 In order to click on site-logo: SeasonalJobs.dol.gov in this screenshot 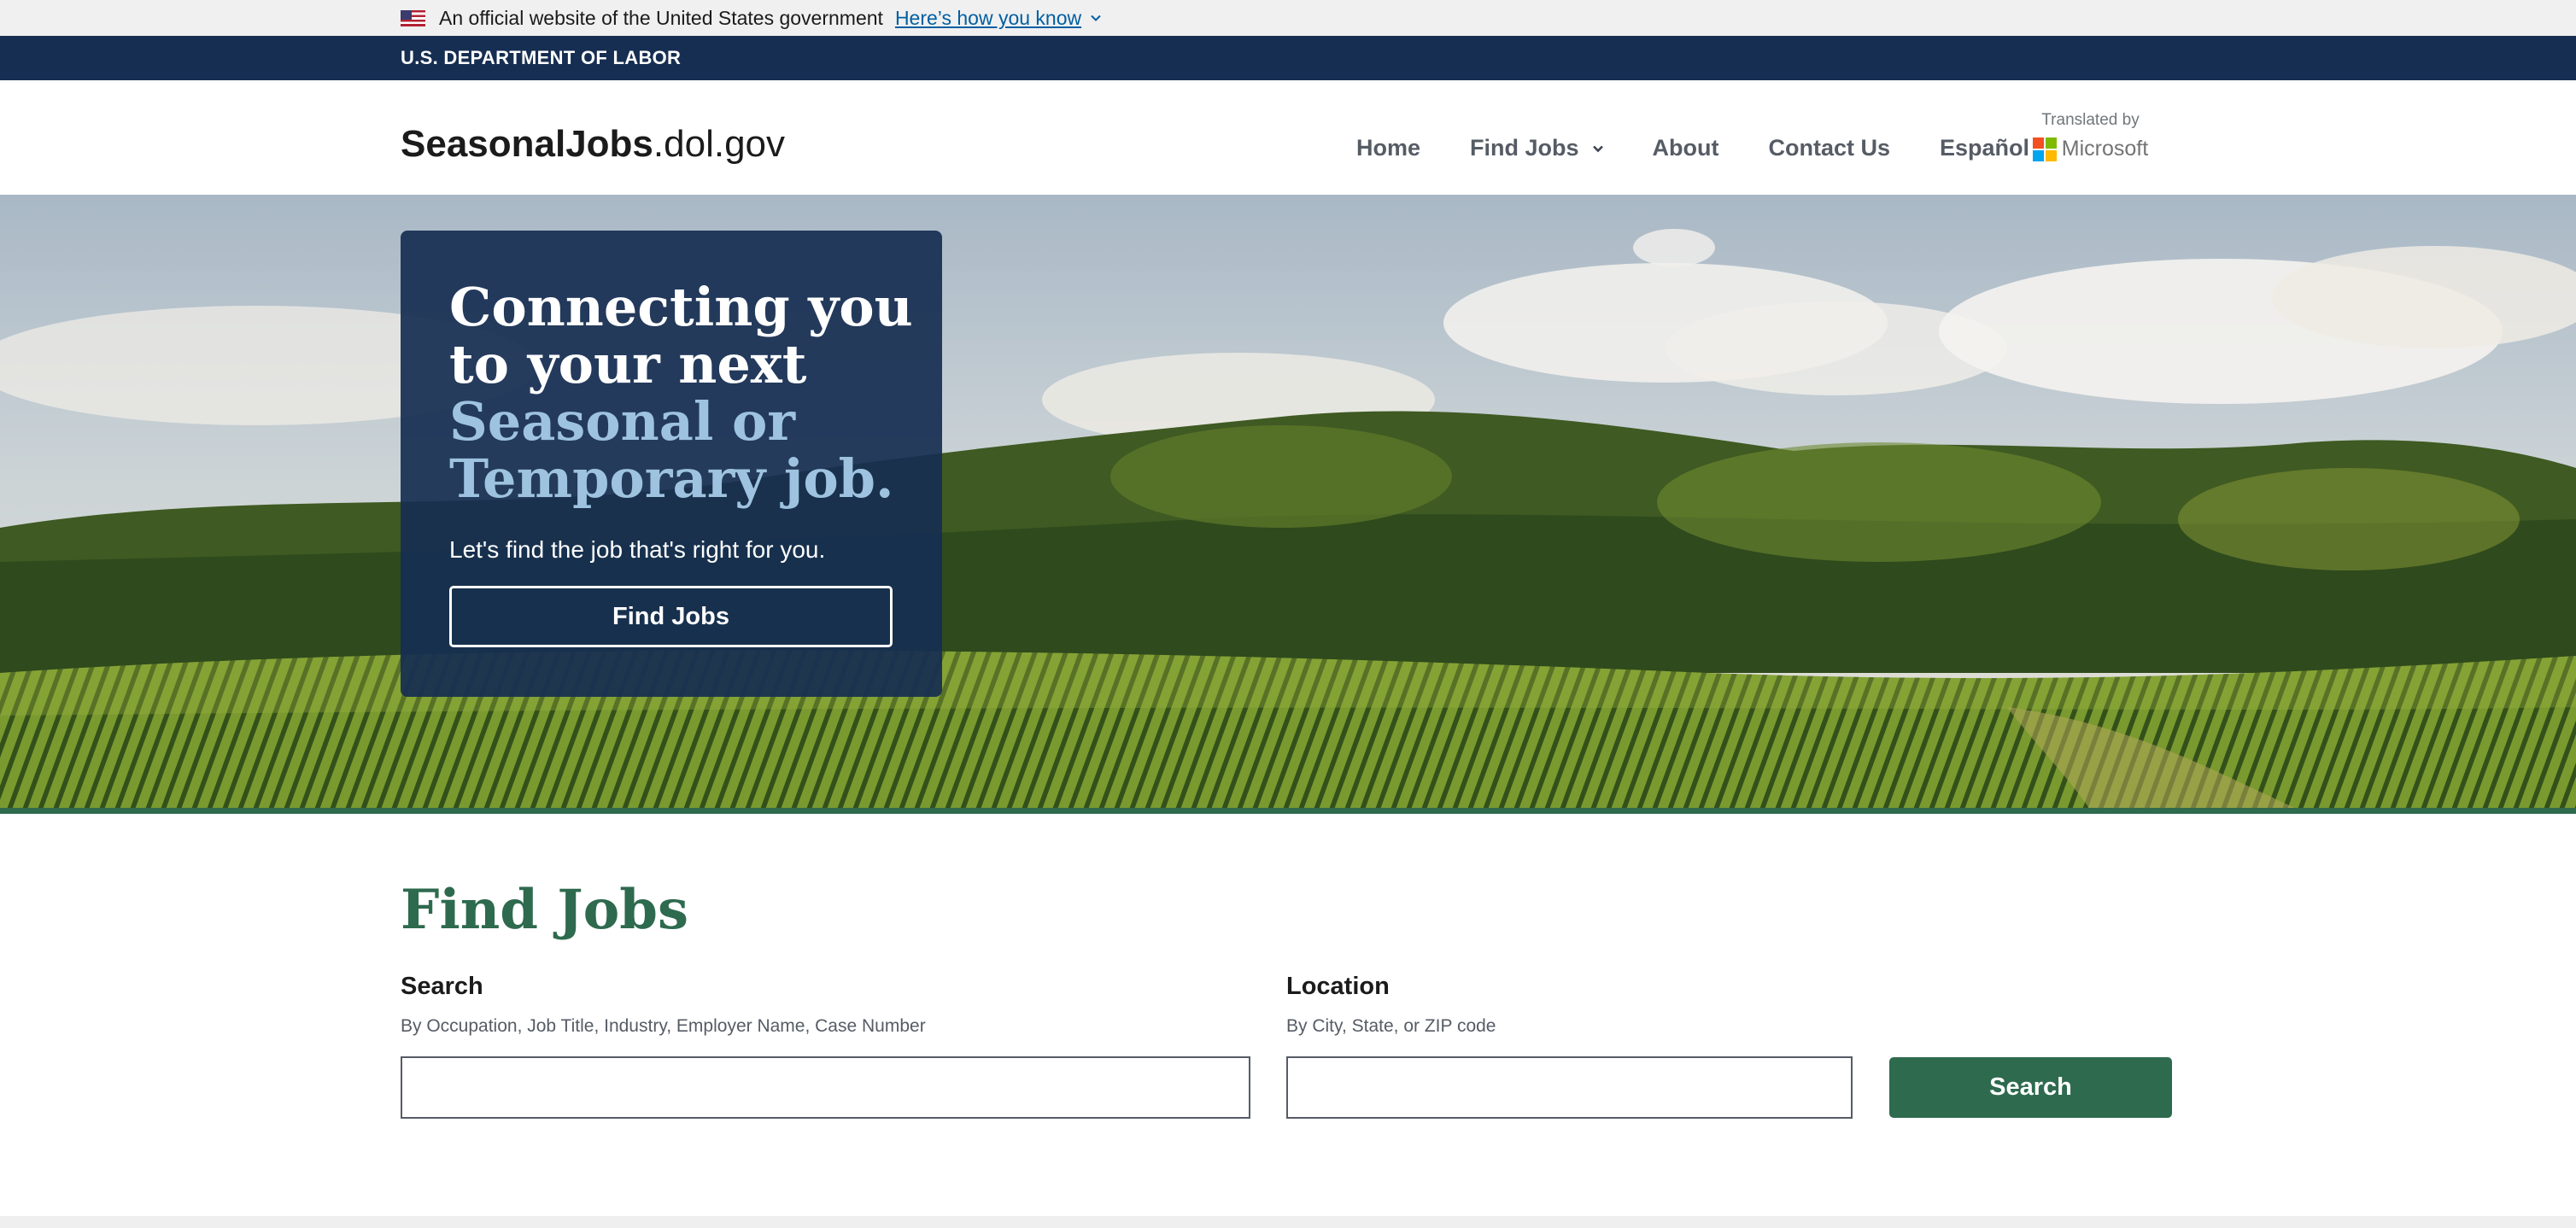, I will do `click(593, 144)`.